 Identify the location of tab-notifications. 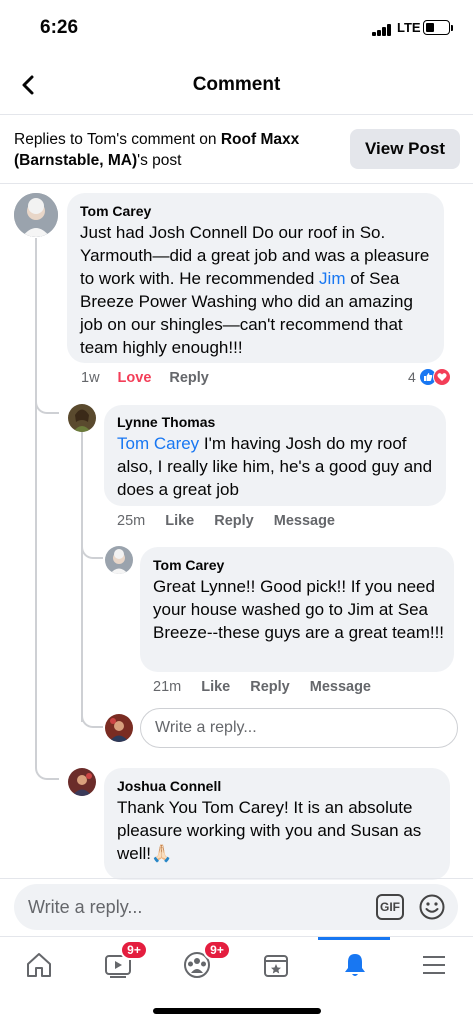
(355, 965).